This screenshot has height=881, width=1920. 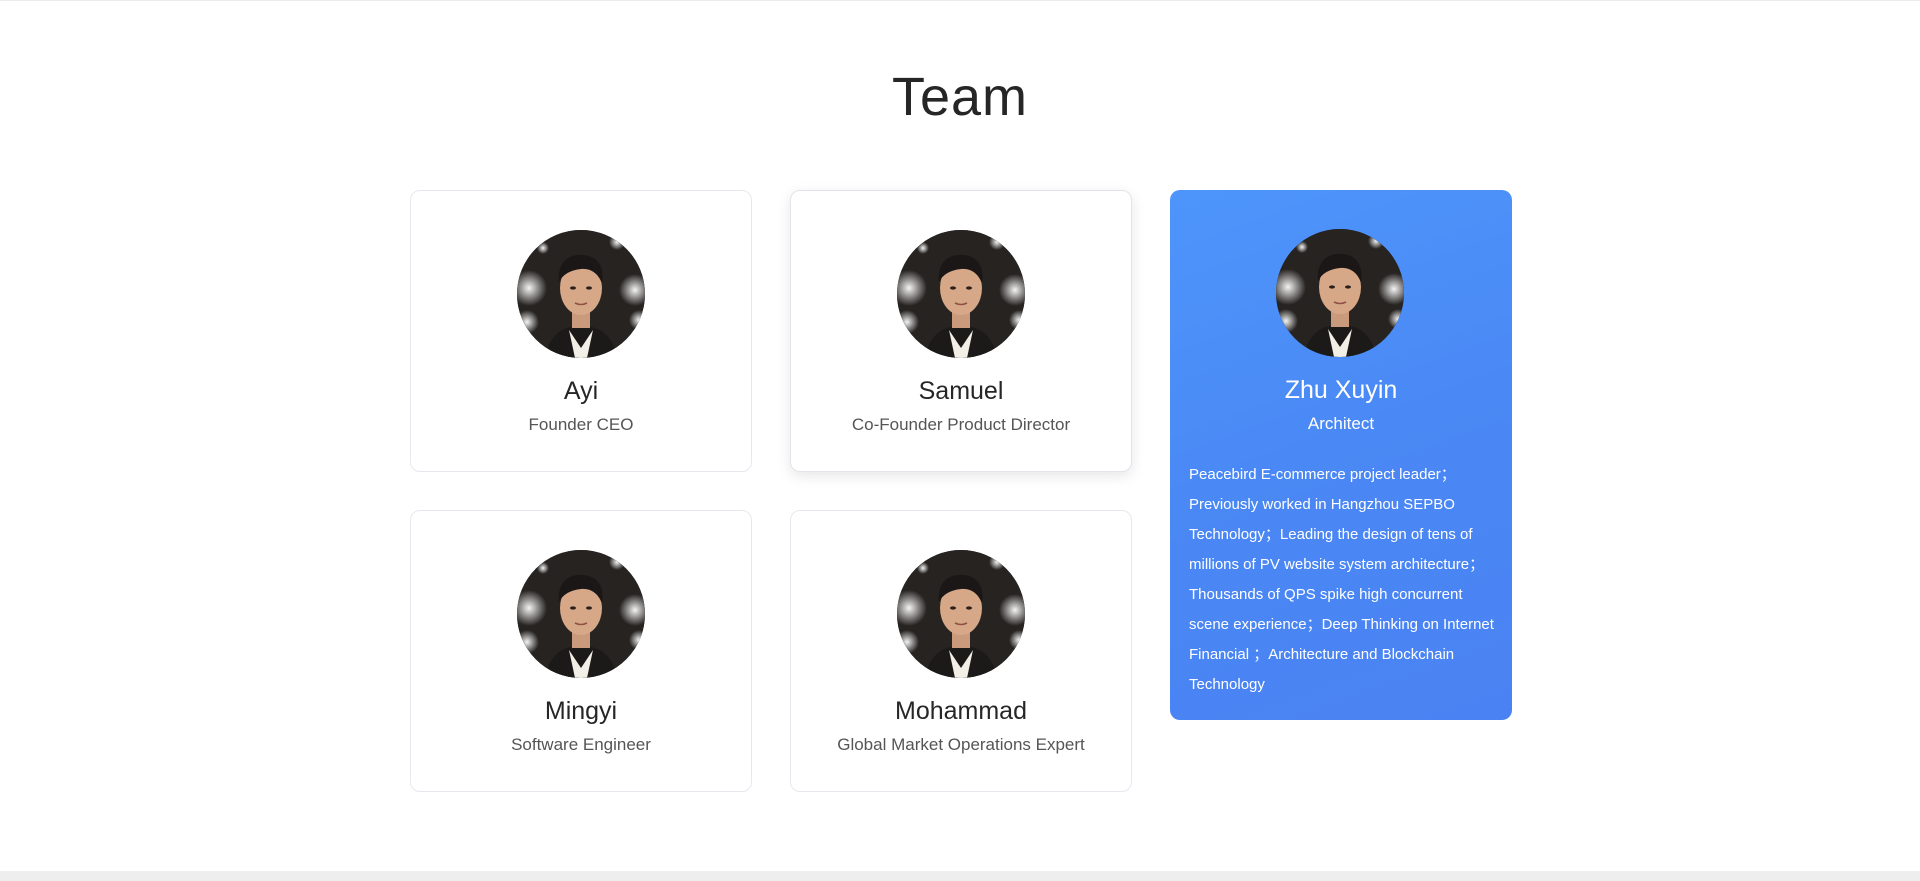 What do you see at coordinates (960, 97) in the screenshot?
I see `section-title: Team` at bounding box center [960, 97].